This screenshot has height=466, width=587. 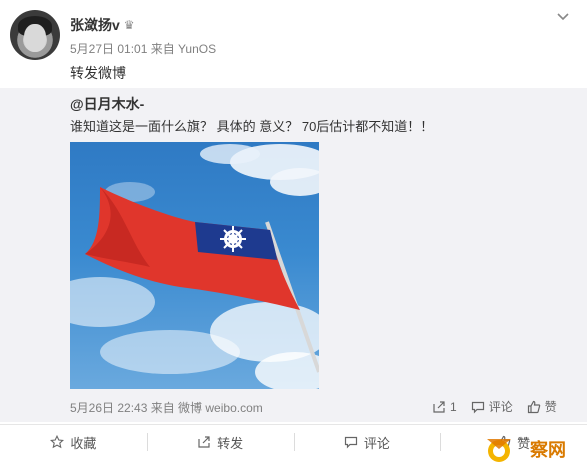 I want to click on original-repost-button: 1, so click(x=444, y=406).